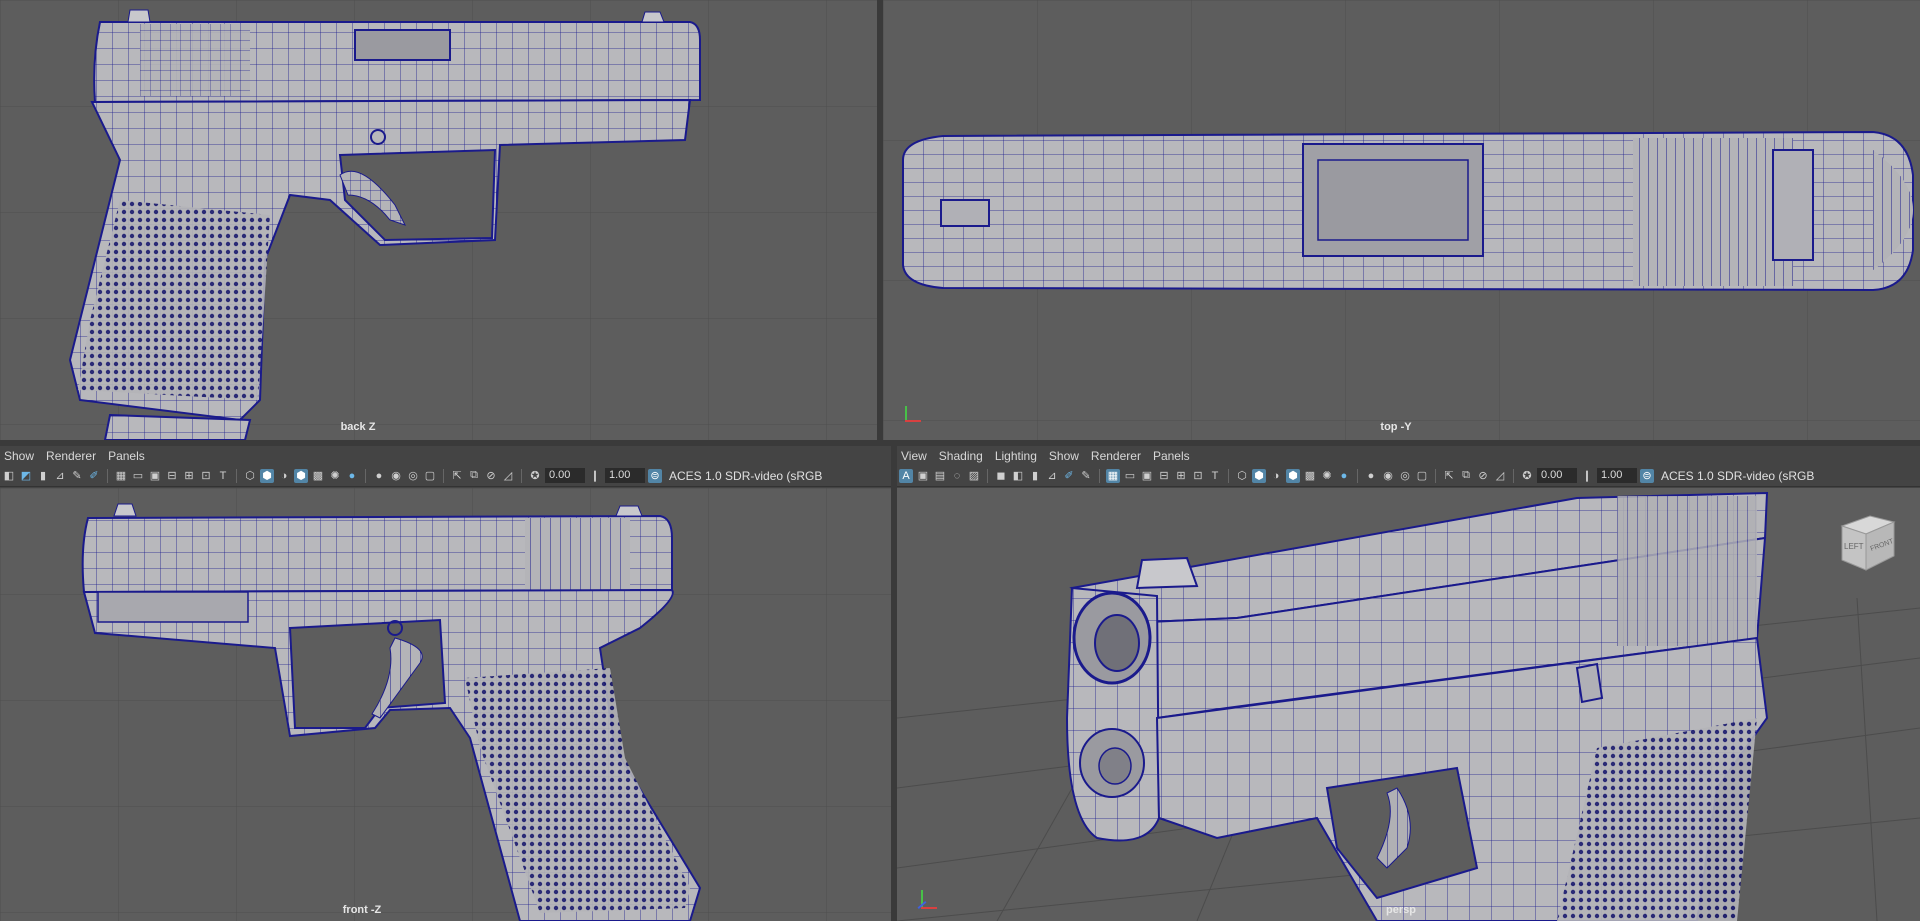  What do you see at coordinates (906, 475) in the screenshot?
I see `select-camera-icon: A` at bounding box center [906, 475].